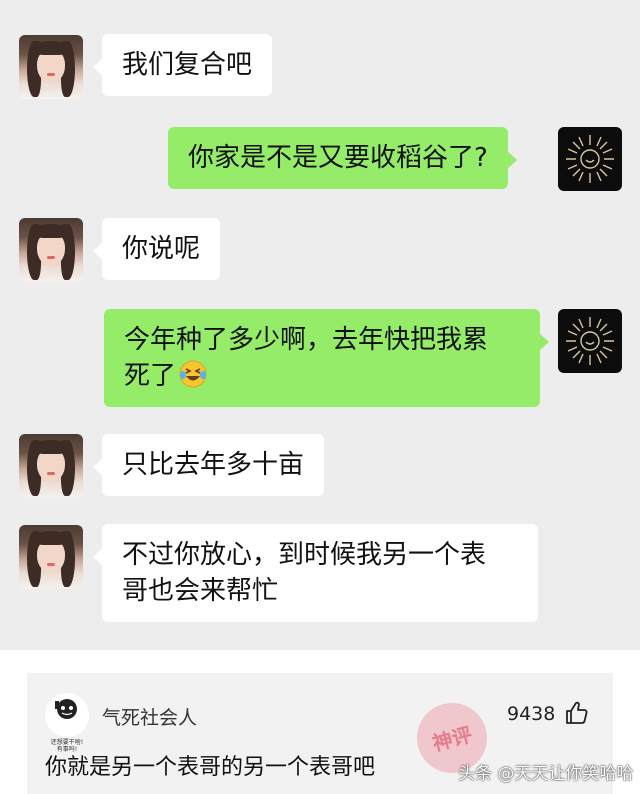 The image size is (640, 794). I want to click on thumbs-up-icon, so click(577, 713).